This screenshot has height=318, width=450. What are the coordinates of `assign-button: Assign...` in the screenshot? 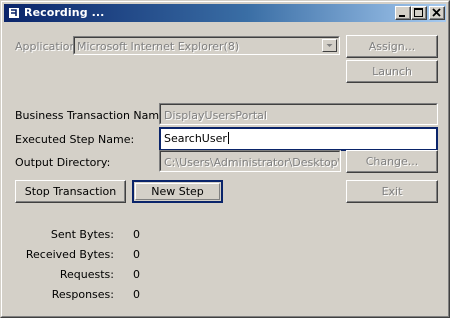 It's located at (392, 46).